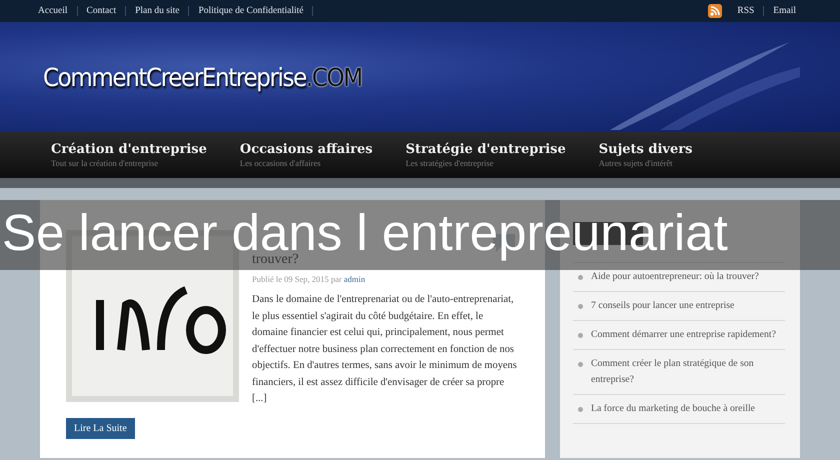  What do you see at coordinates (297, 279) in the screenshot?
I see `post-date: Publié le 09 Sep, 2015 par` at bounding box center [297, 279].